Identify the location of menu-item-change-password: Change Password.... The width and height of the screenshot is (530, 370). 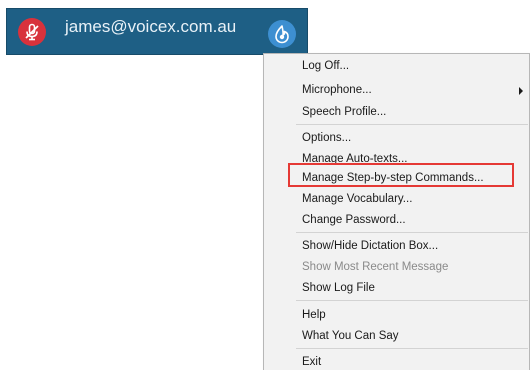
(354, 220).